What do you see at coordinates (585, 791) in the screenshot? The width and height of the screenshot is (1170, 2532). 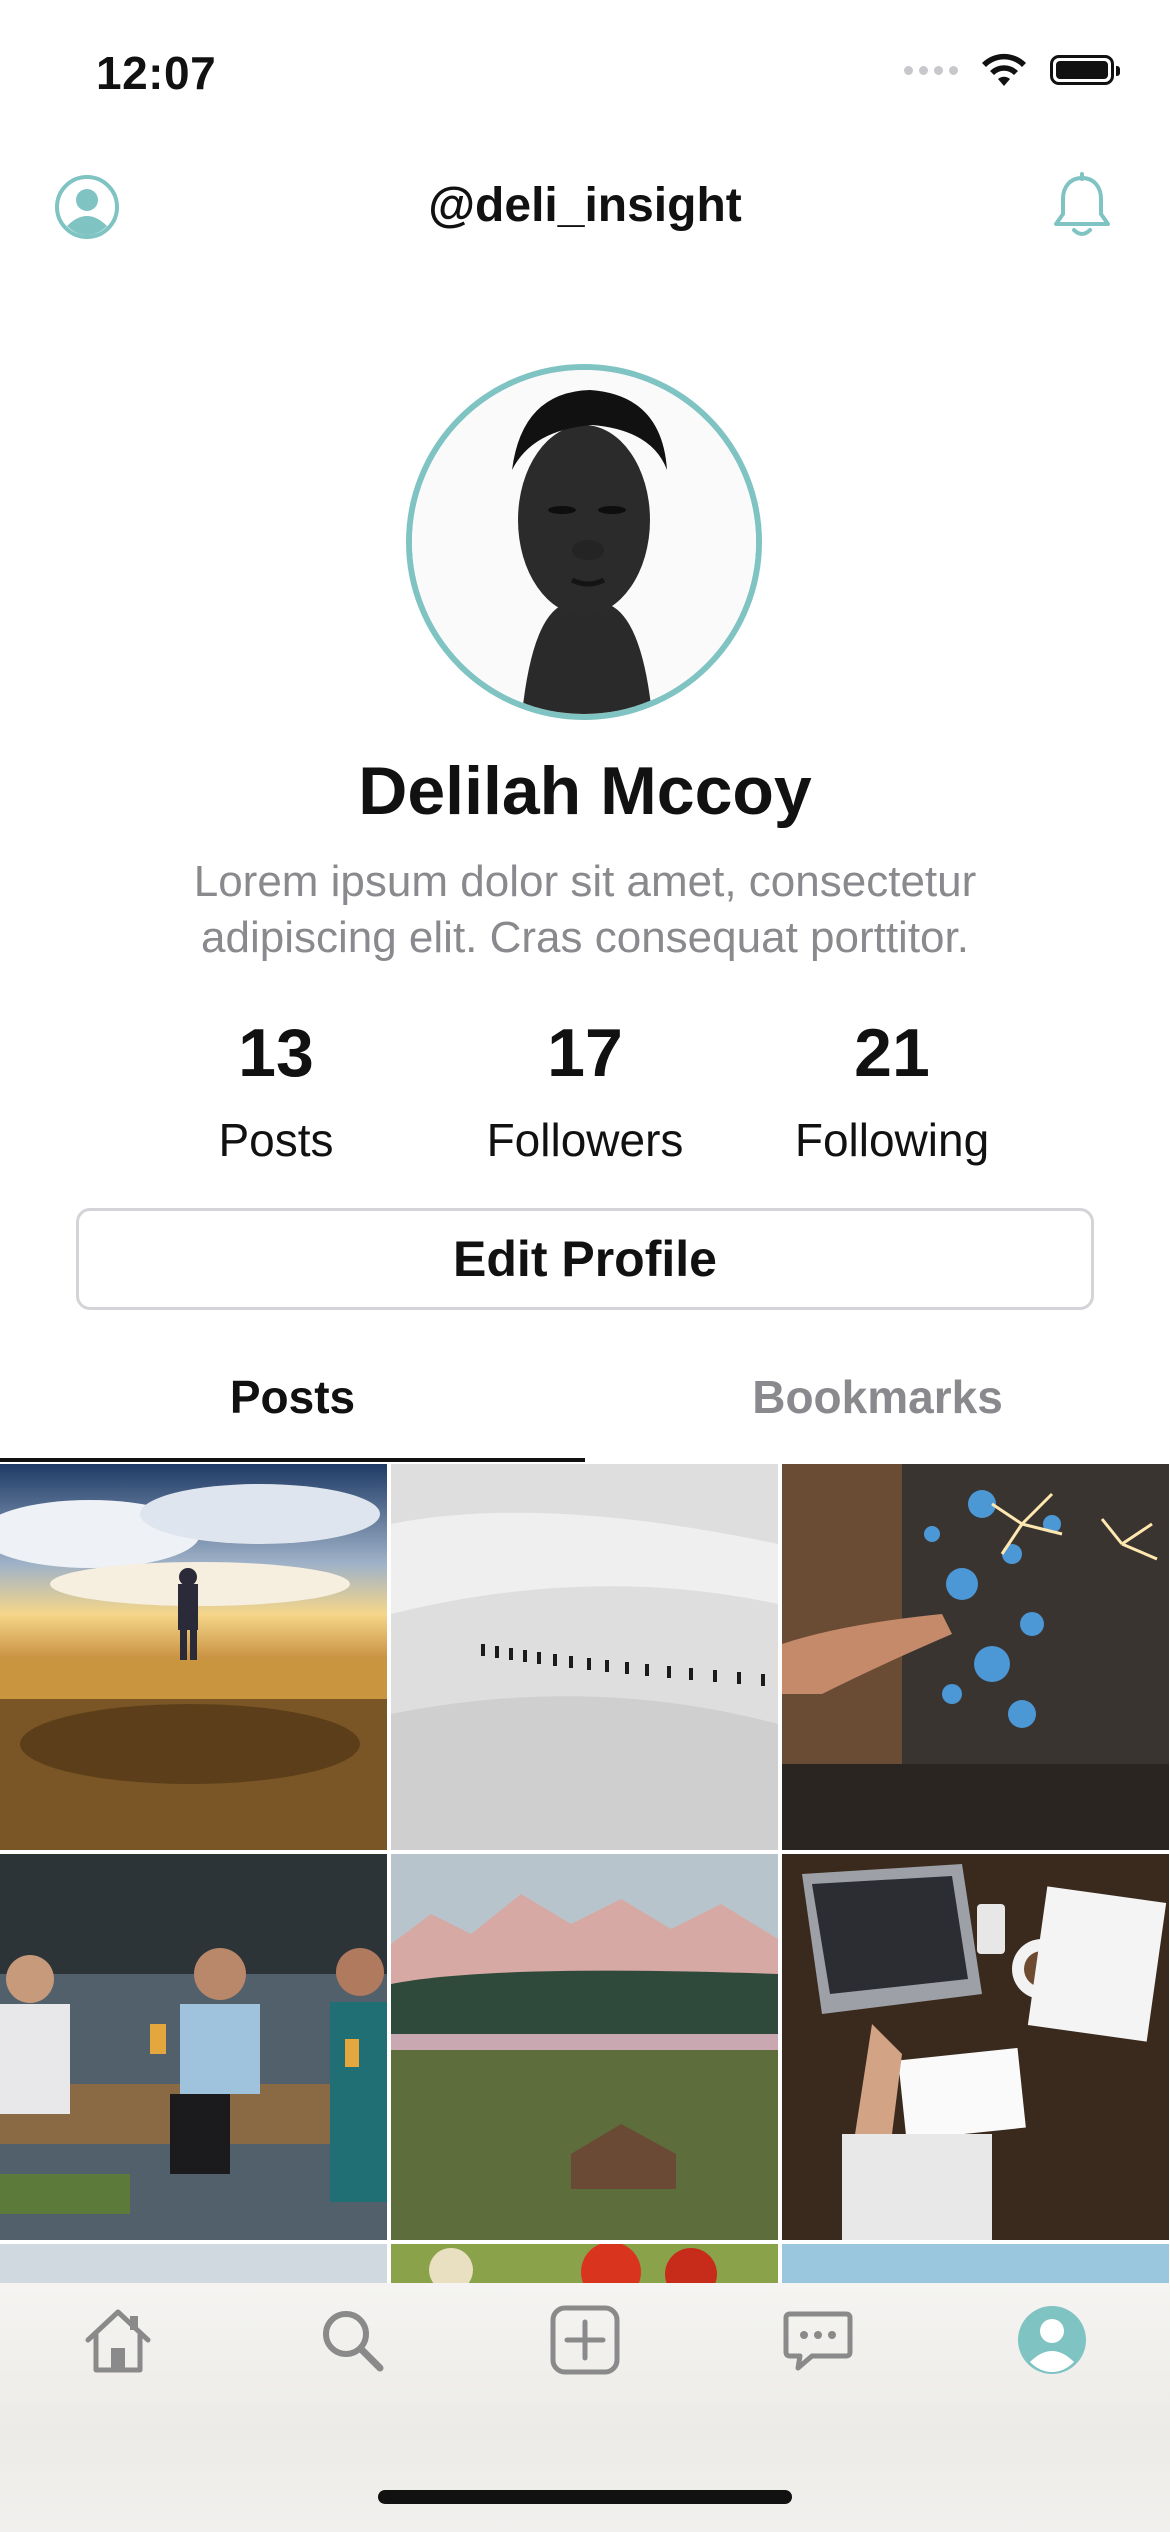 I see `profile-name: Delilah Mccoy` at bounding box center [585, 791].